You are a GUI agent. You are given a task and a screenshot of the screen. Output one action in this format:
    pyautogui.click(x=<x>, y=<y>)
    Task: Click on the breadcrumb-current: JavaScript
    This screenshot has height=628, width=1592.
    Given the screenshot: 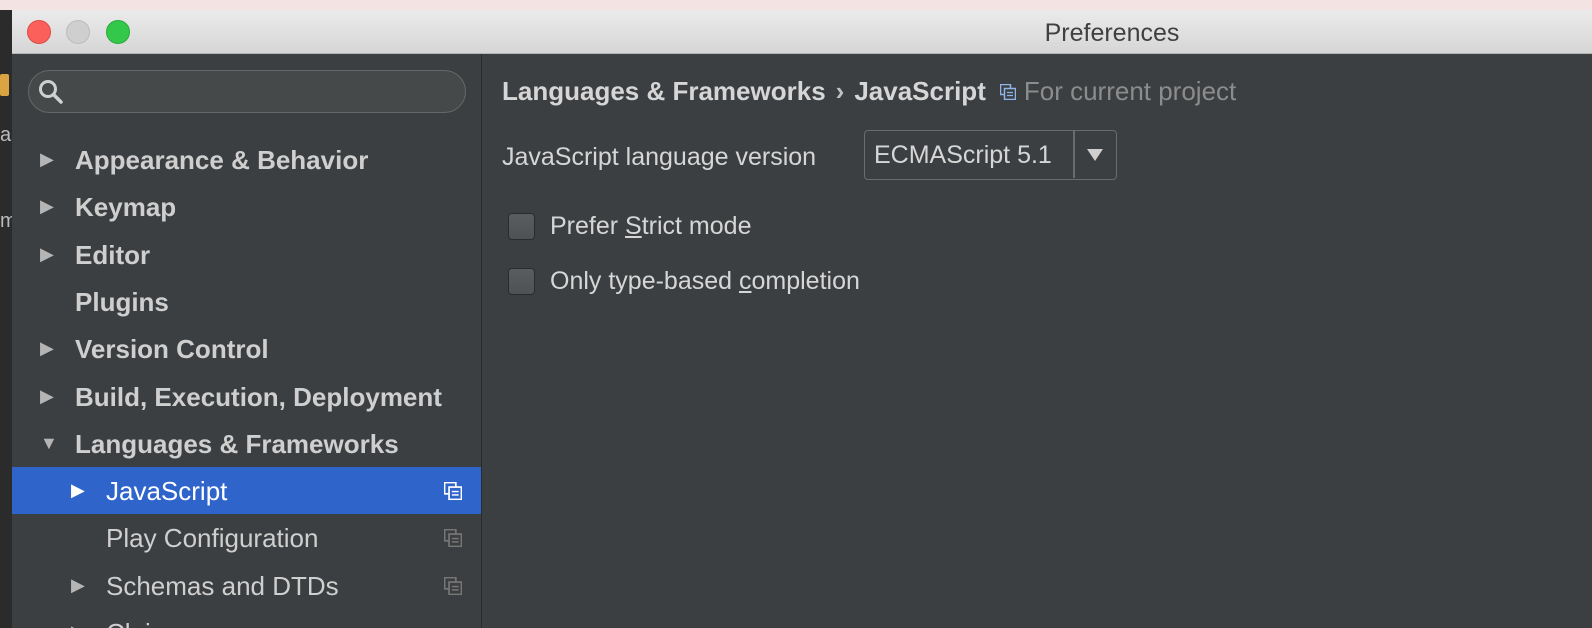 What is the action you would take?
    pyautogui.click(x=920, y=91)
    